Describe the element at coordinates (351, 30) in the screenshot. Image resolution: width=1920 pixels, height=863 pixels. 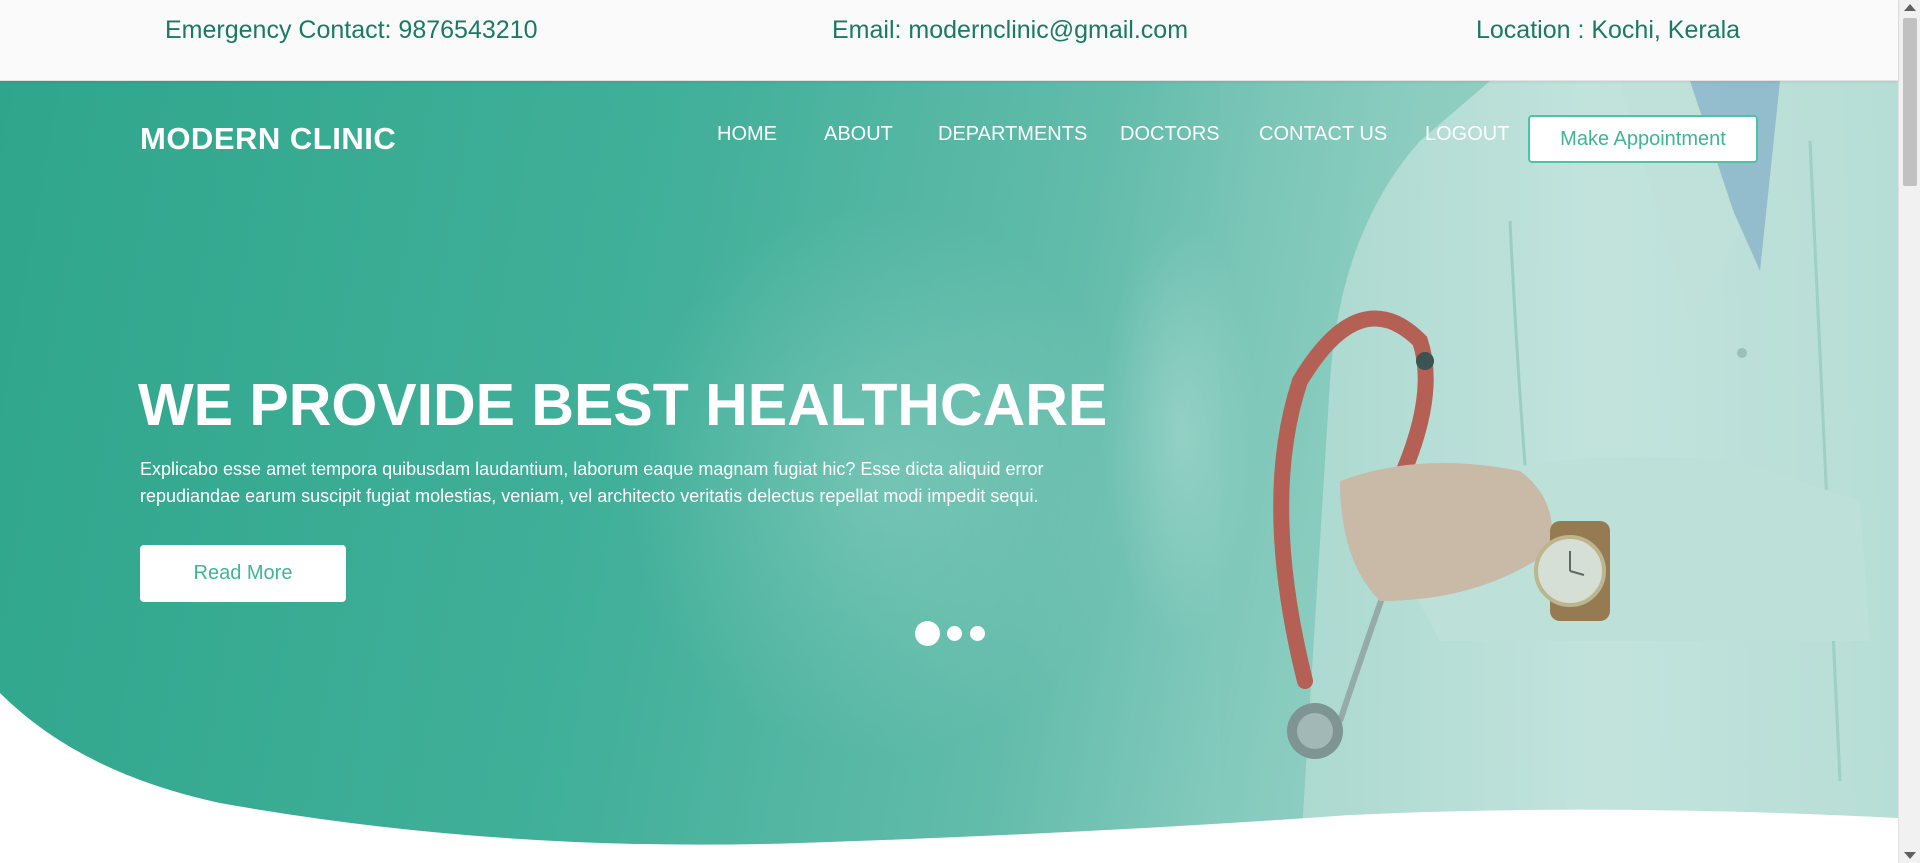
I see `emergency-contact: Emergency Contact: 9876543210` at that location.